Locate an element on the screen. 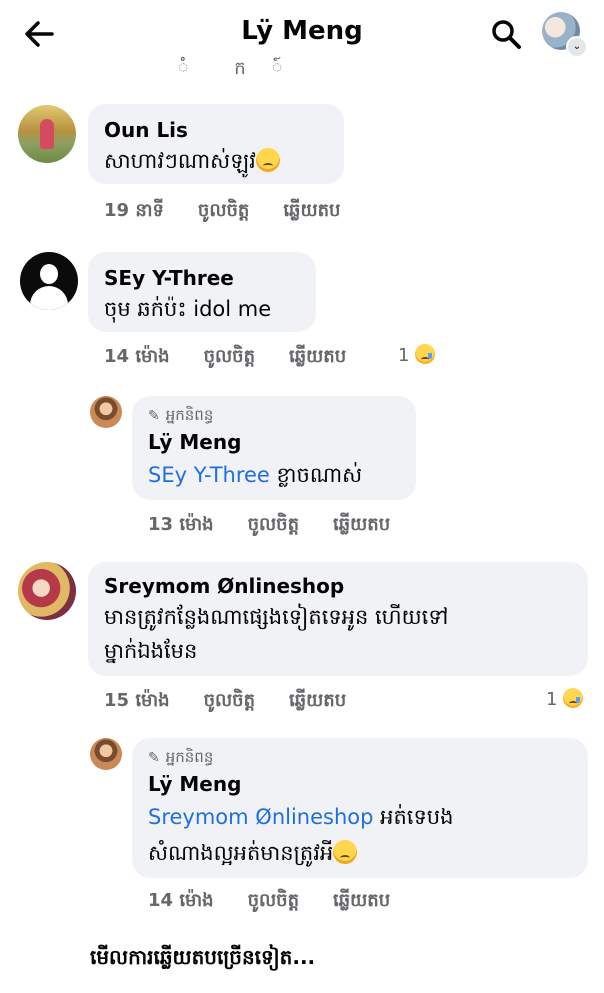 Image resolution: width=604 pixels, height=993 pixels. chevron-down-icon: ⌄ is located at coordinates (577, 47).